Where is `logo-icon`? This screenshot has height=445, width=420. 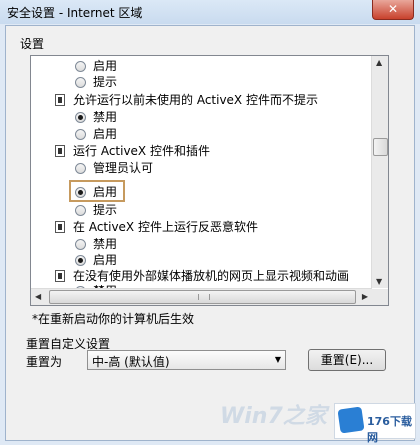 logo-icon is located at coordinates (351, 420).